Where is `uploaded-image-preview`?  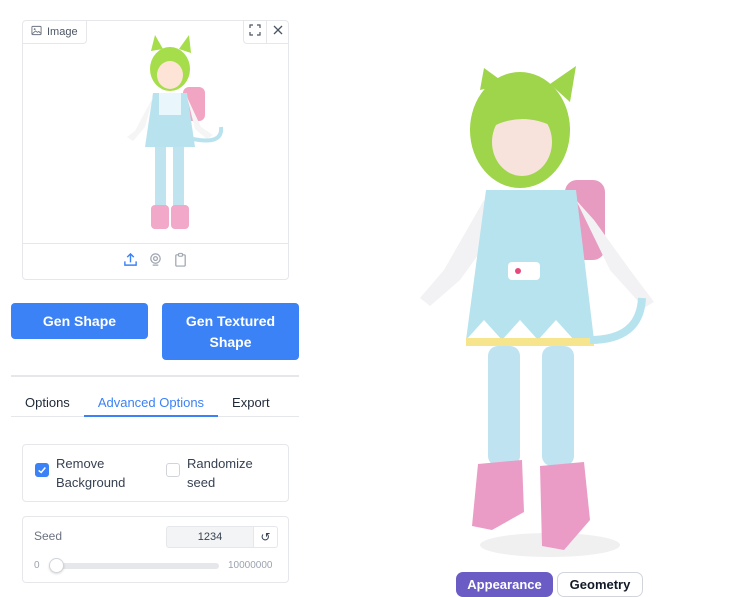
uploaded-image-preview is located at coordinates (155, 139).